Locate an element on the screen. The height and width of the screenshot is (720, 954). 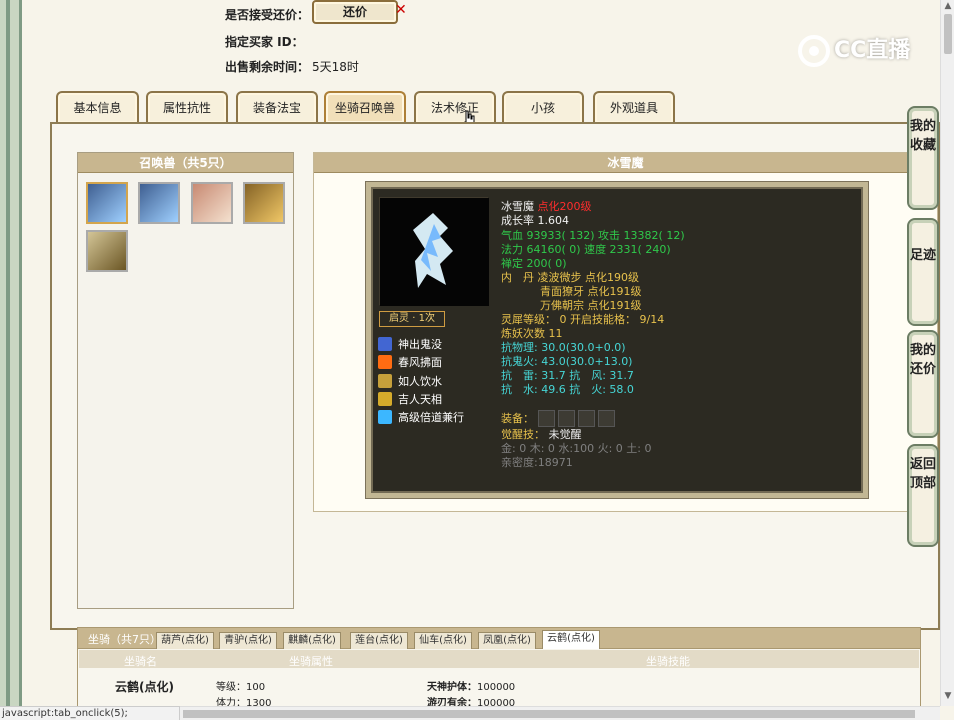
mount-tab: 凤凰(点化) is located at coordinates (507, 641).